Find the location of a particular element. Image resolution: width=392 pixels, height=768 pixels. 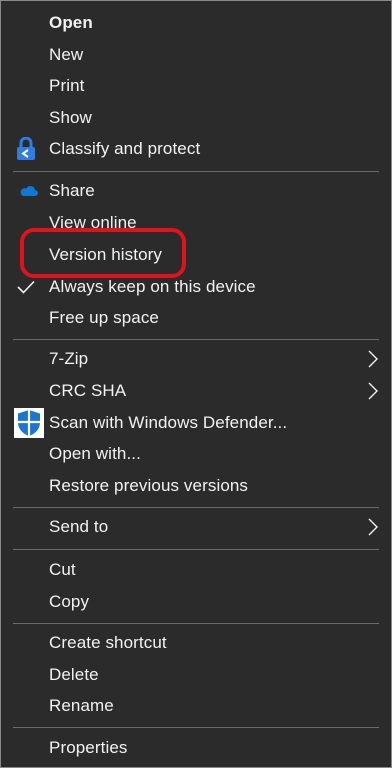

classify-protect-icon is located at coordinates (26, 148).